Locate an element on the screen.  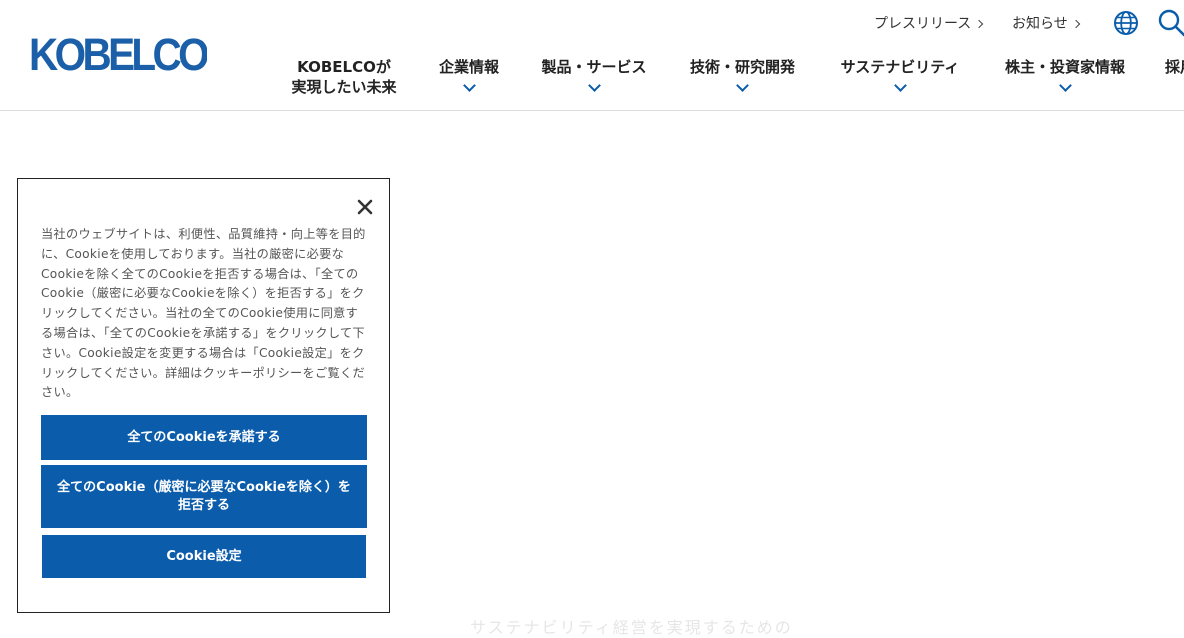
press-release-link: プレスリリース is located at coordinates (928, 23).